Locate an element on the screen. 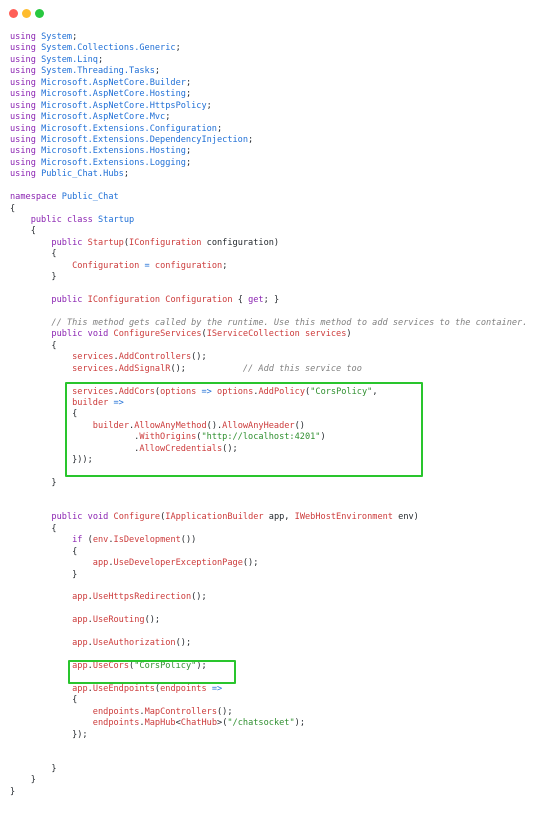  code-token: UseDeveloperExceptionPage is located at coordinates (178, 563).